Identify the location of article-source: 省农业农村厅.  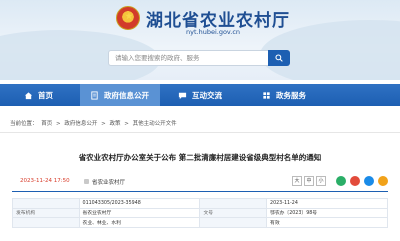
(104, 182).